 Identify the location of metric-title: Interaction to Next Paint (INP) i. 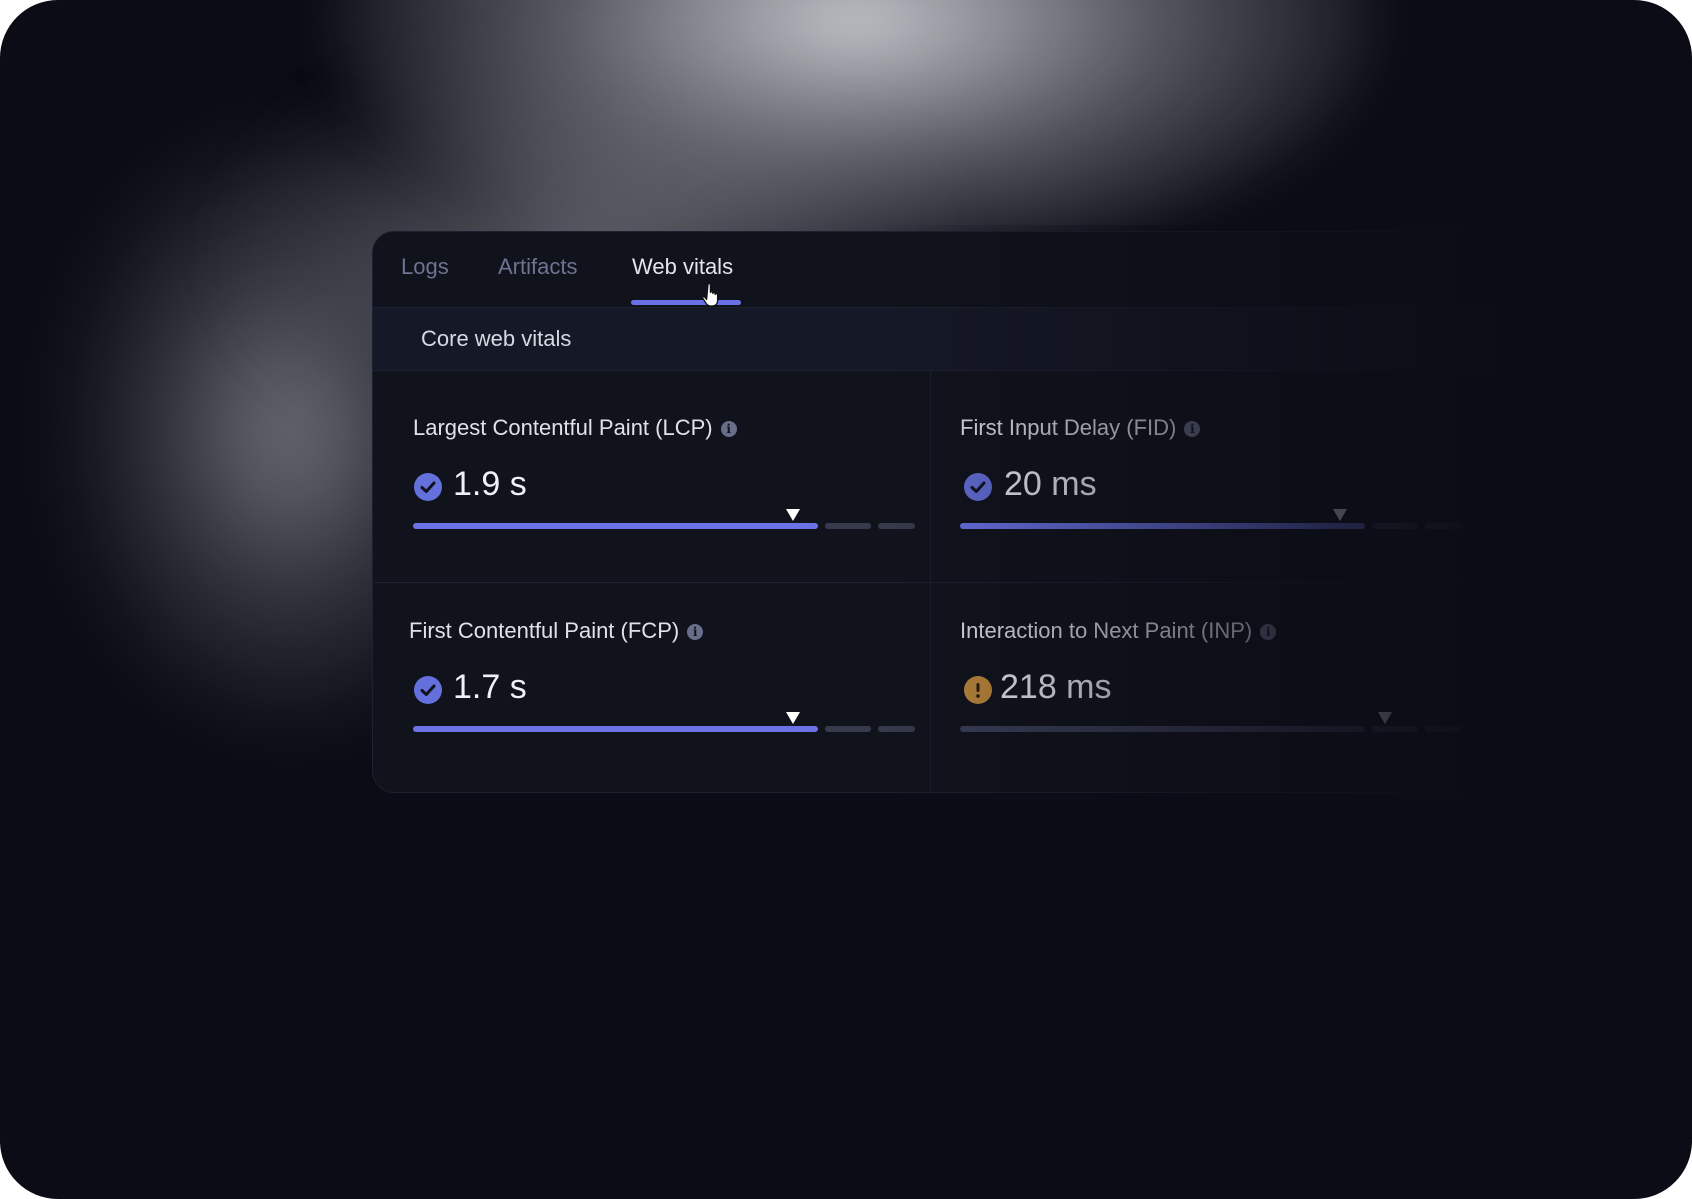
(1118, 631).